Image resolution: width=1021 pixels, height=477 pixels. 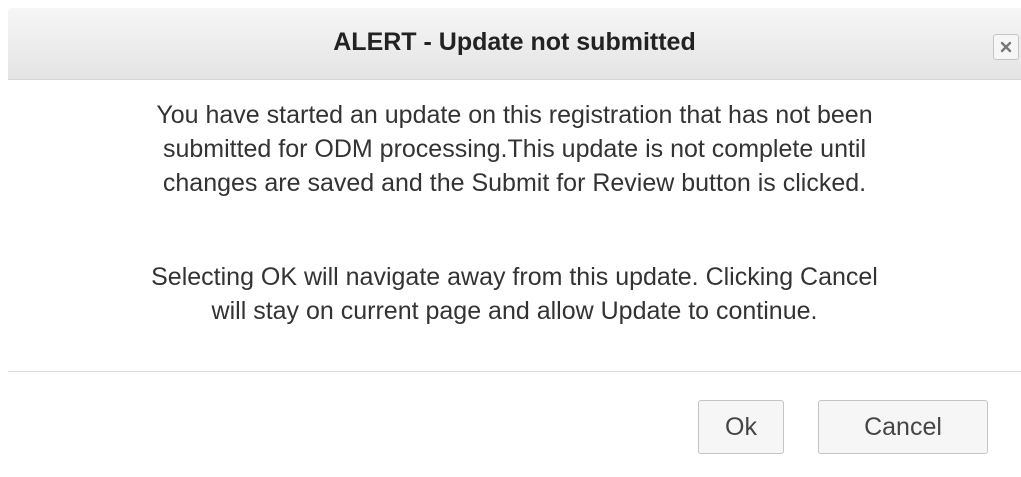 I want to click on dialog-title: ALERT - Update not submitted, so click(x=514, y=42).